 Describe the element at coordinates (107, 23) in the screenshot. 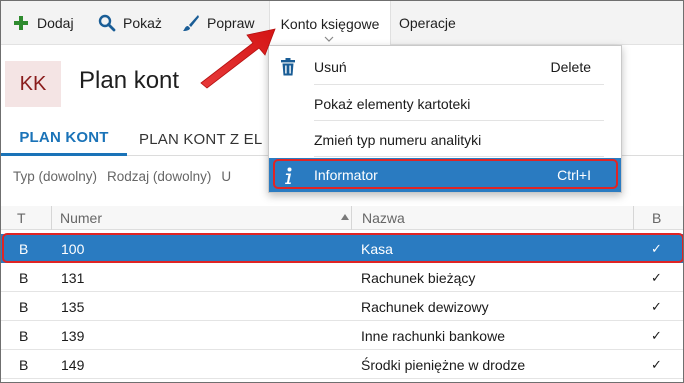

I see `search-icon` at that location.